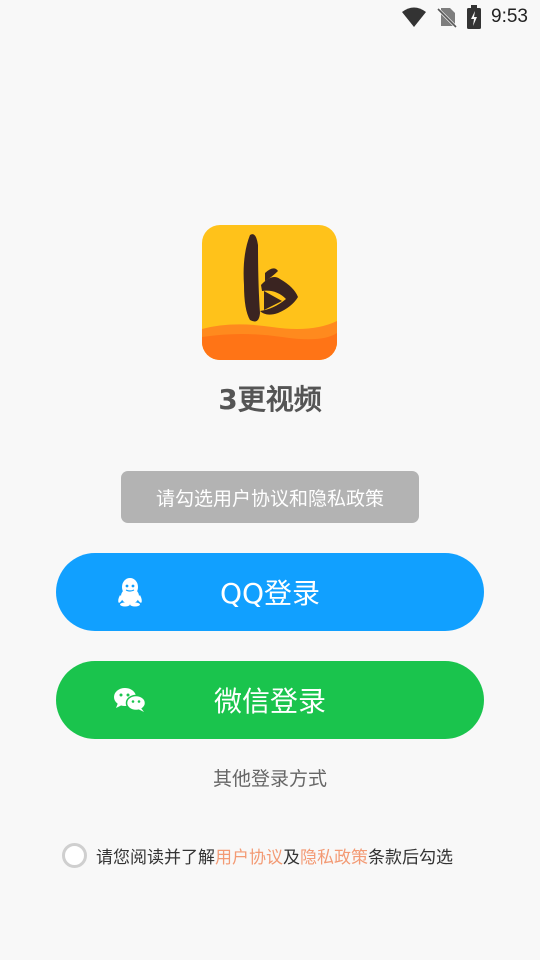  What do you see at coordinates (509, 16) in the screenshot?
I see `status-time: 9:53` at bounding box center [509, 16].